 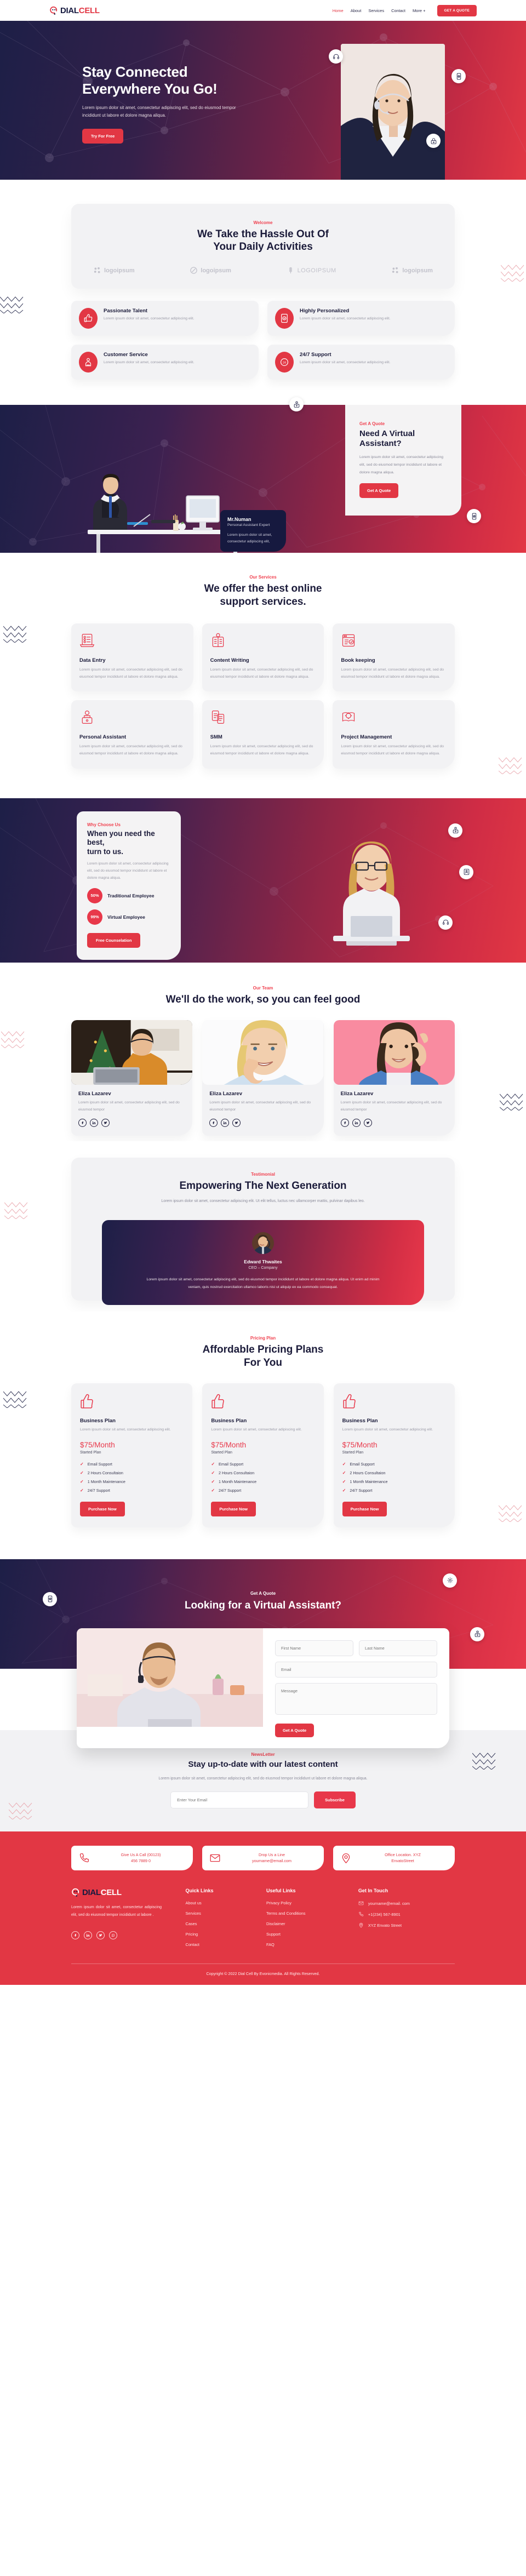 What do you see at coordinates (398, 10) in the screenshot?
I see `nav-item-contact: Contact` at bounding box center [398, 10].